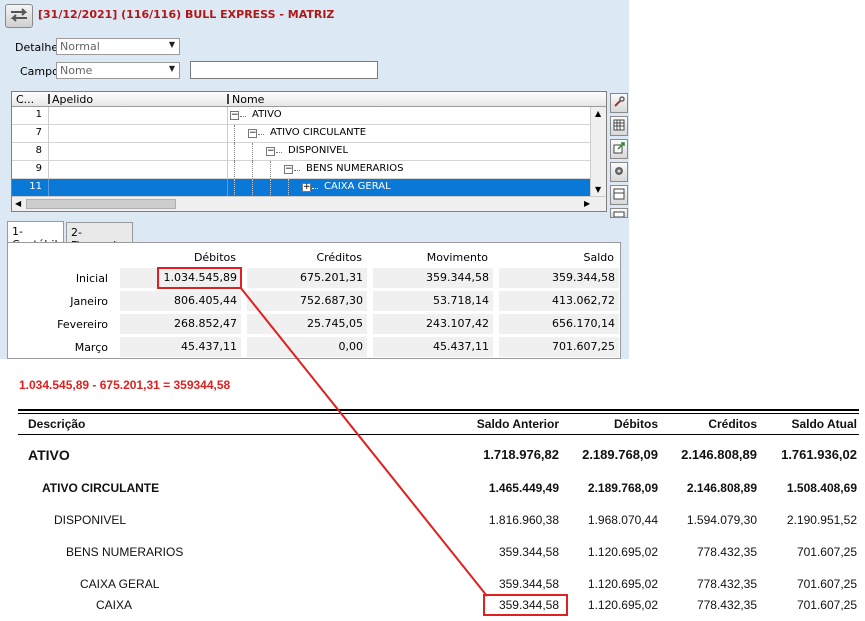 This screenshot has width=865, height=621. Describe the element at coordinates (598, 113) in the screenshot. I see `scroll-up-icon: ▲` at that location.